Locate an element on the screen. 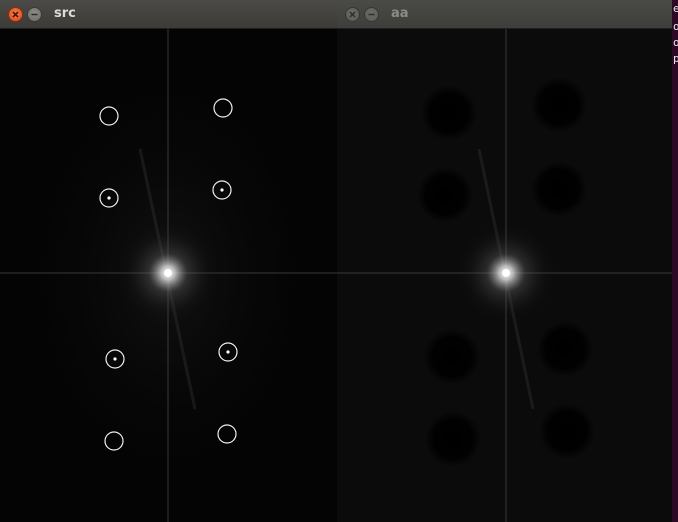 Image resolution: width=678 pixels, height=522 pixels. terminal-char: p is located at coordinates (675, 58).